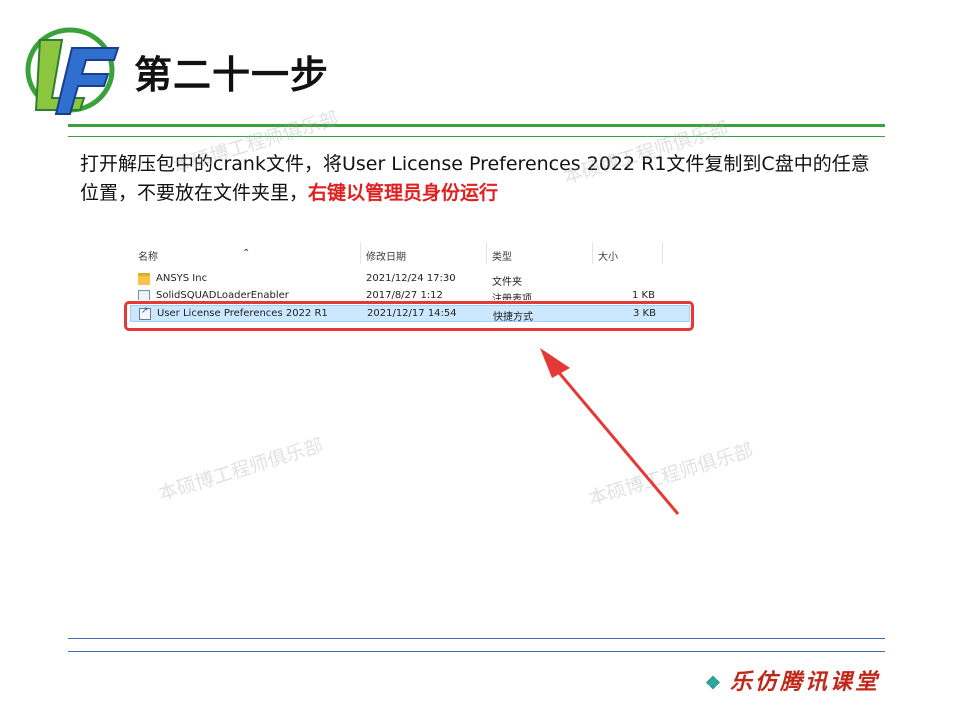 The image size is (960, 720). What do you see at coordinates (148, 255) in the screenshot?
I see `column-header-name: 名称` at bounding box center [148, 255].